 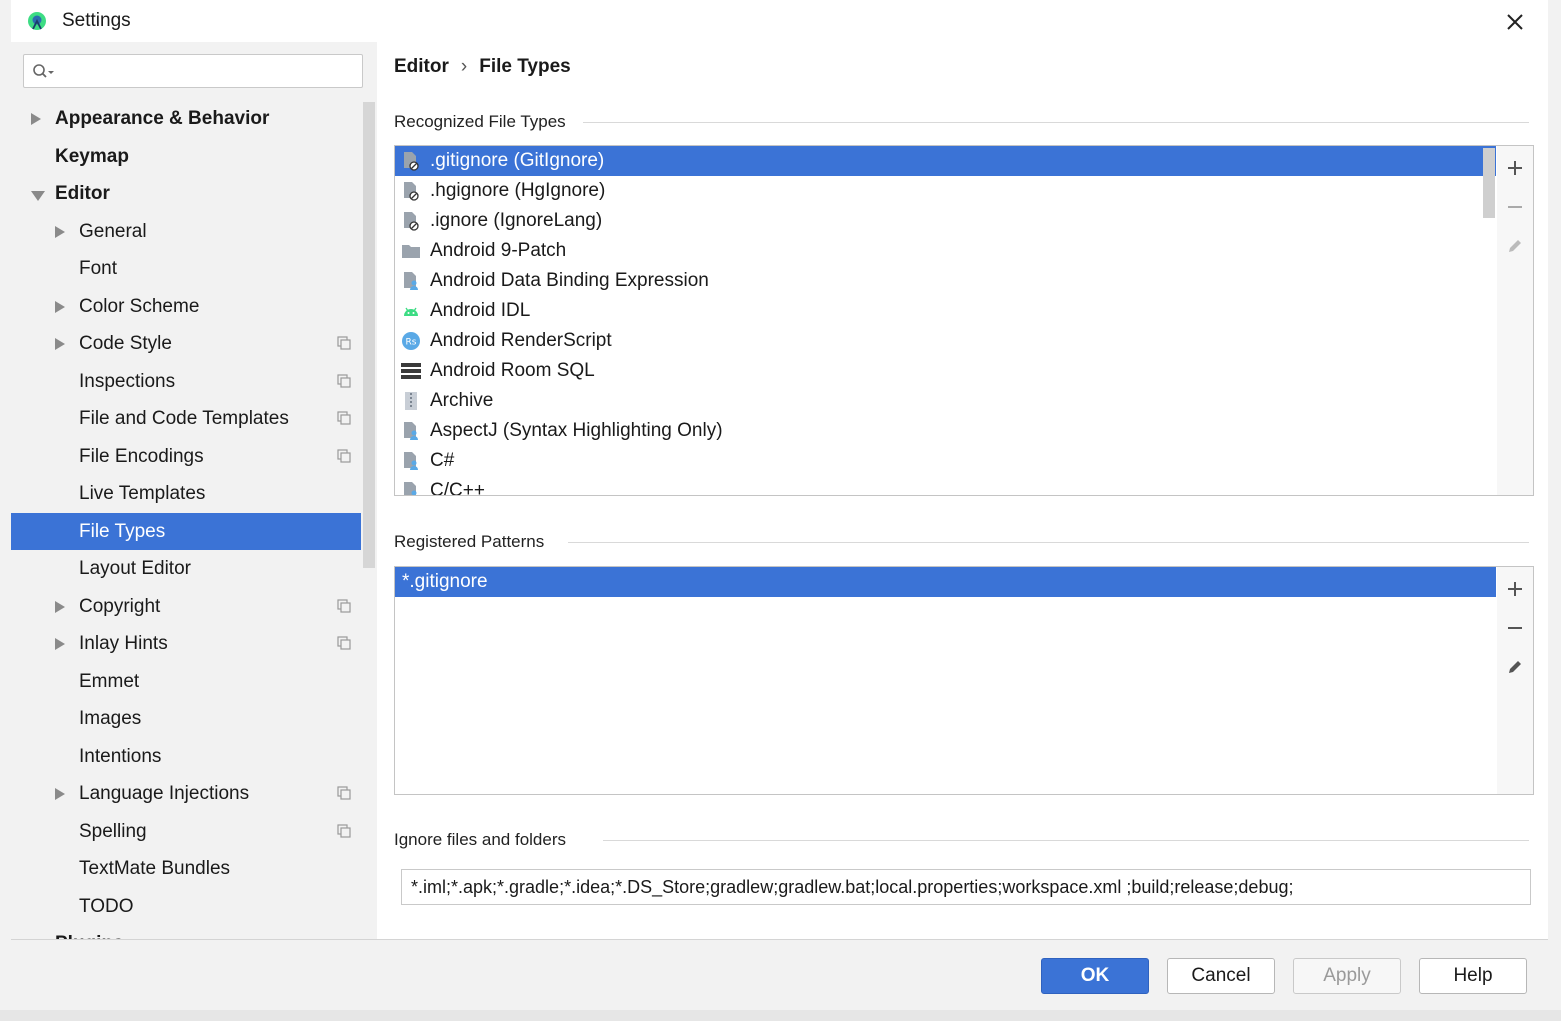 What do you see at coordinates (139, 306) in the screenshot?
I see `sidebar-item-label: Color Scheme` at bounding box center [139, 306].